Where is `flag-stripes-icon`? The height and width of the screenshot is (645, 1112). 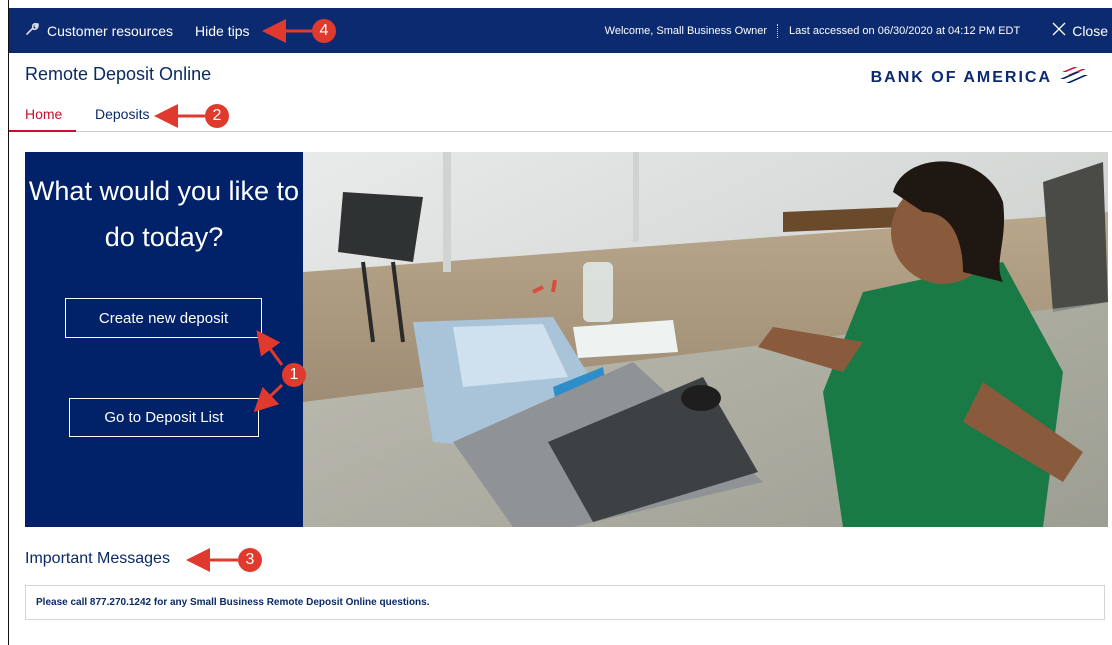
flag-stripes-icon is located at coordinates (1075, 77).